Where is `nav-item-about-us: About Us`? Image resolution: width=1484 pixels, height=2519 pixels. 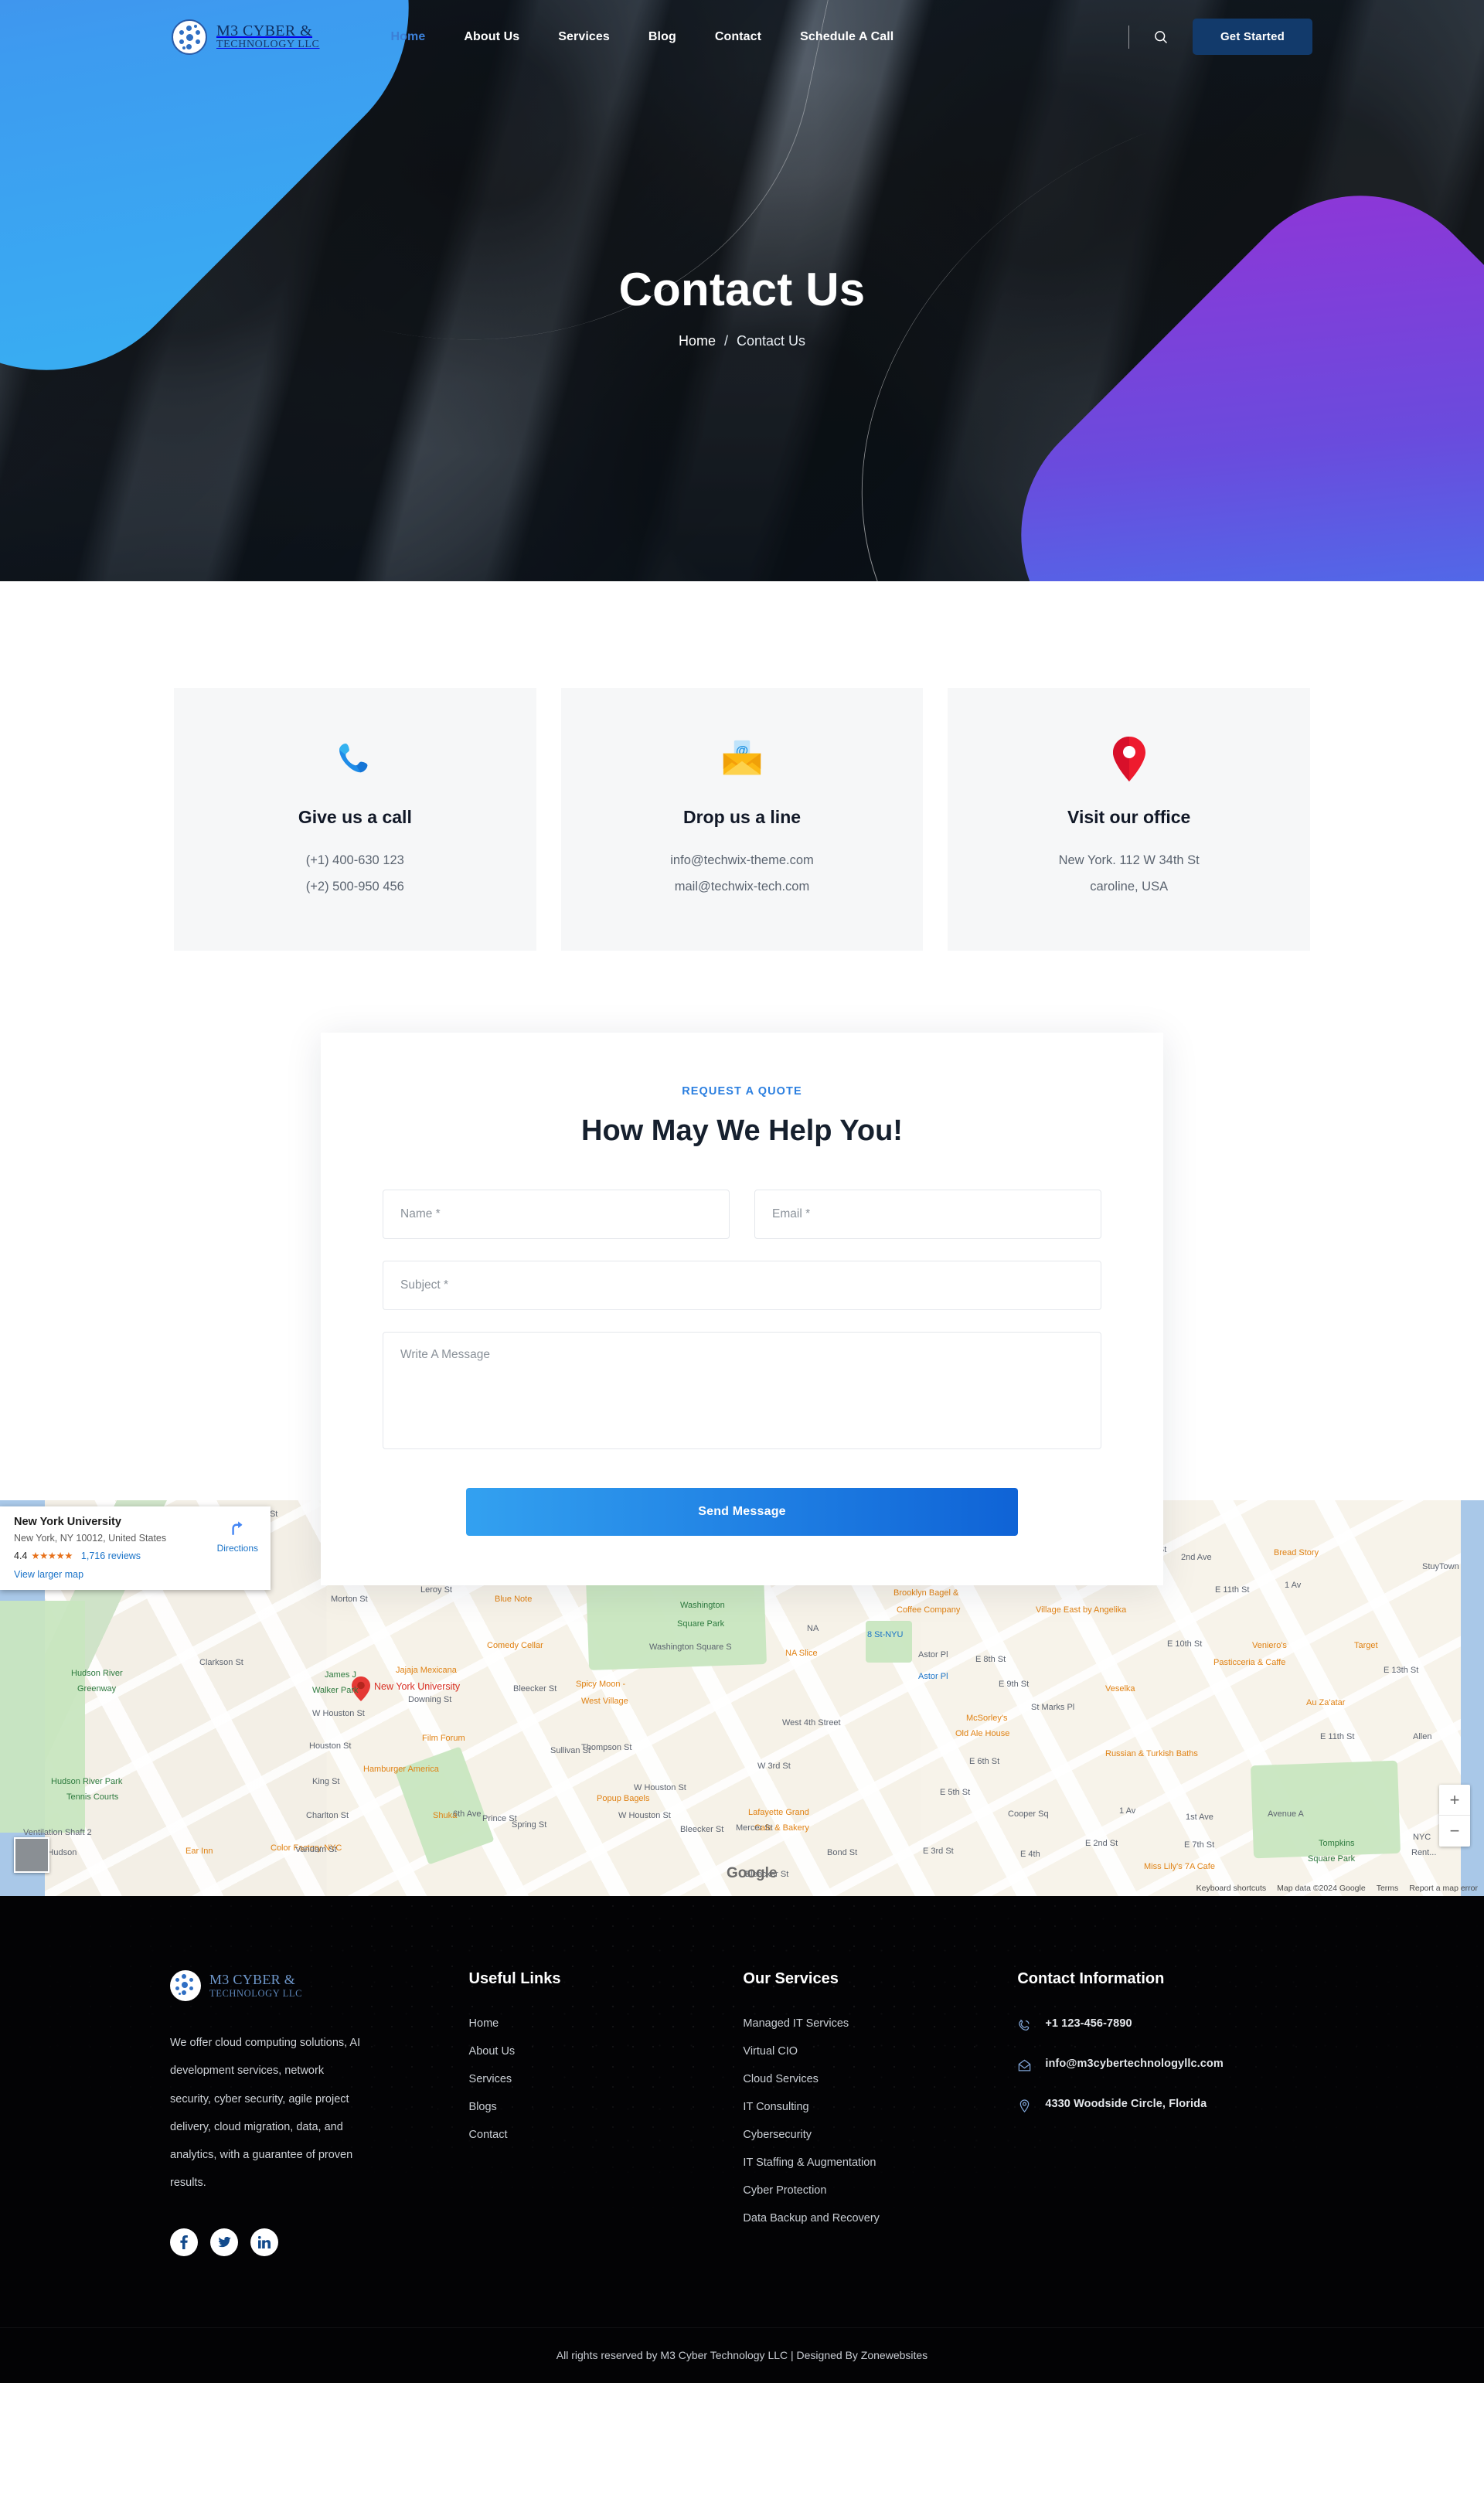
nav-item-about-us: About Us is located at coordinates (491, 37).